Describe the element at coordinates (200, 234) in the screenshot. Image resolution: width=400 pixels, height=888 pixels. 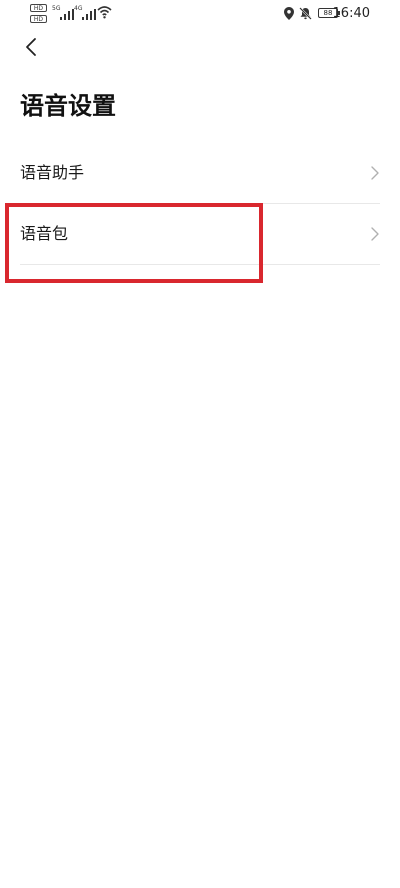
I see `settings-item-voice-pack: 语音包` at that location.